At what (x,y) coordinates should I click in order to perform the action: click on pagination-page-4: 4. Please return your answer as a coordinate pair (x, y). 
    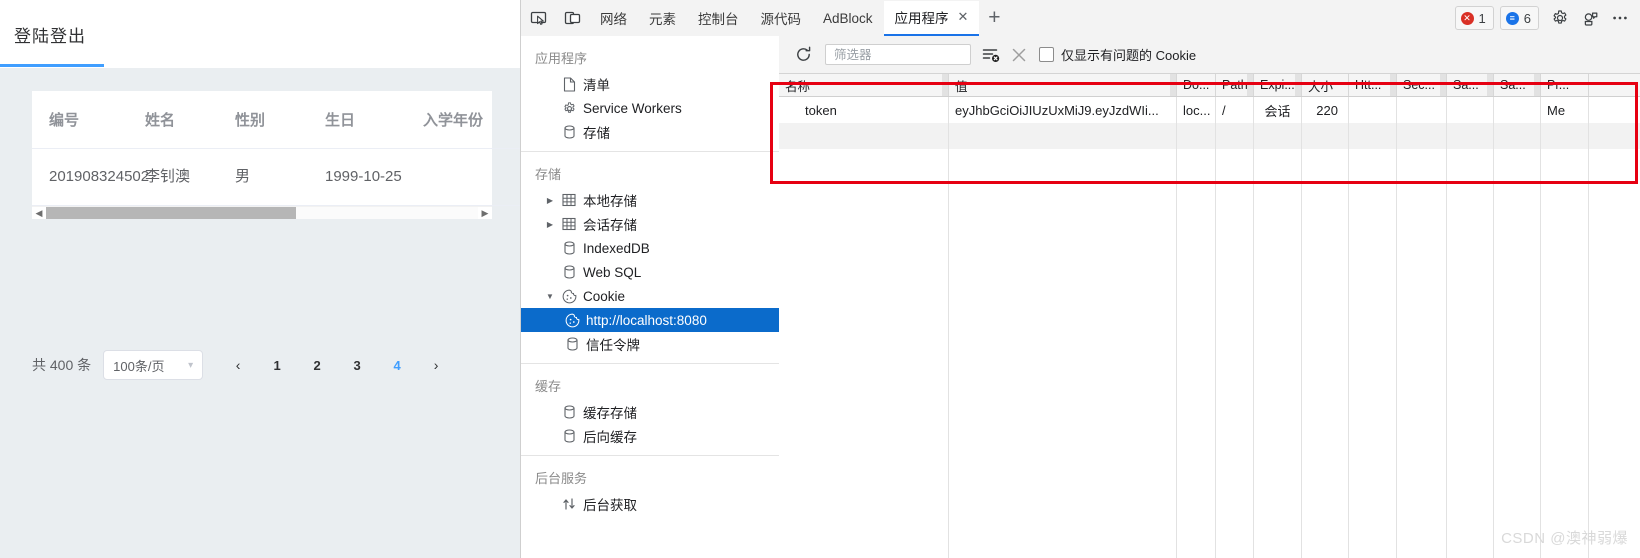
    Looking at the image, I should click on (397, 365).